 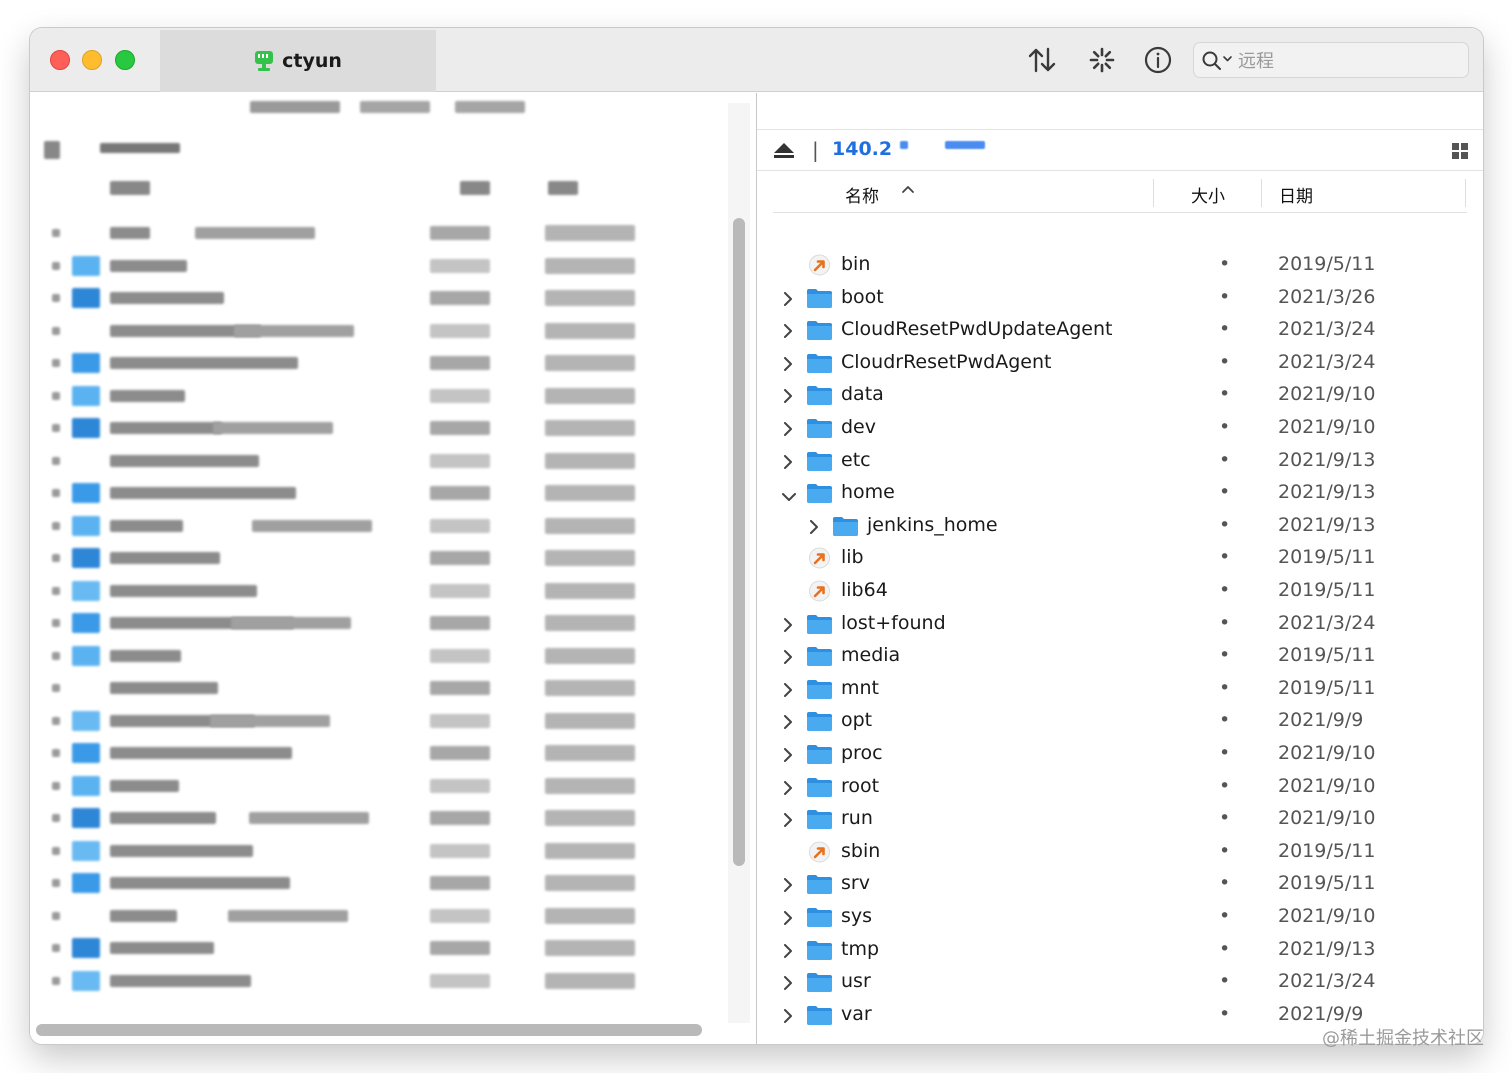 I want to click on redacted-header, so click(x=140, y=148).